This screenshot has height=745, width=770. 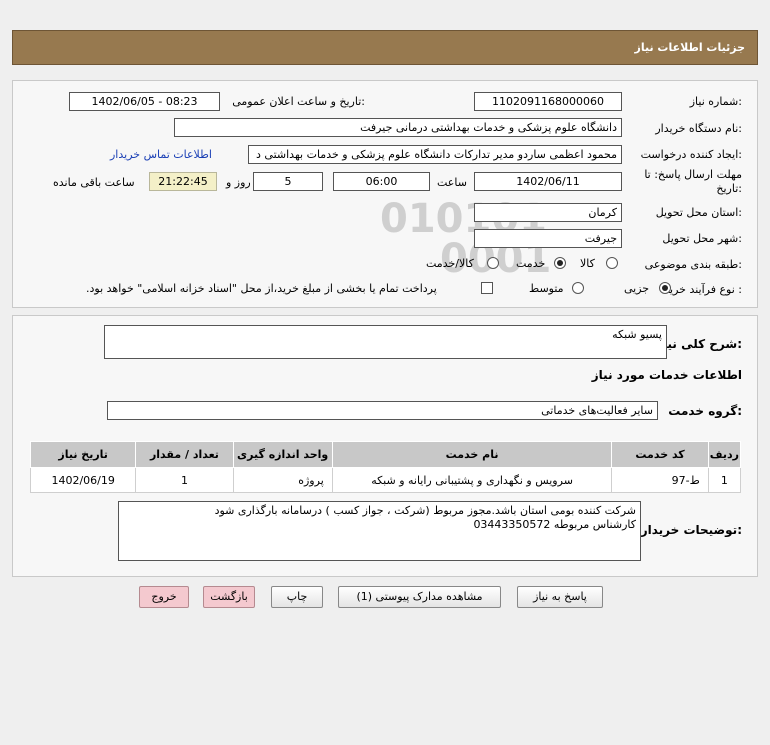 I want to click on summary-field: پسیو شبکه, so click(x=385, y=342).